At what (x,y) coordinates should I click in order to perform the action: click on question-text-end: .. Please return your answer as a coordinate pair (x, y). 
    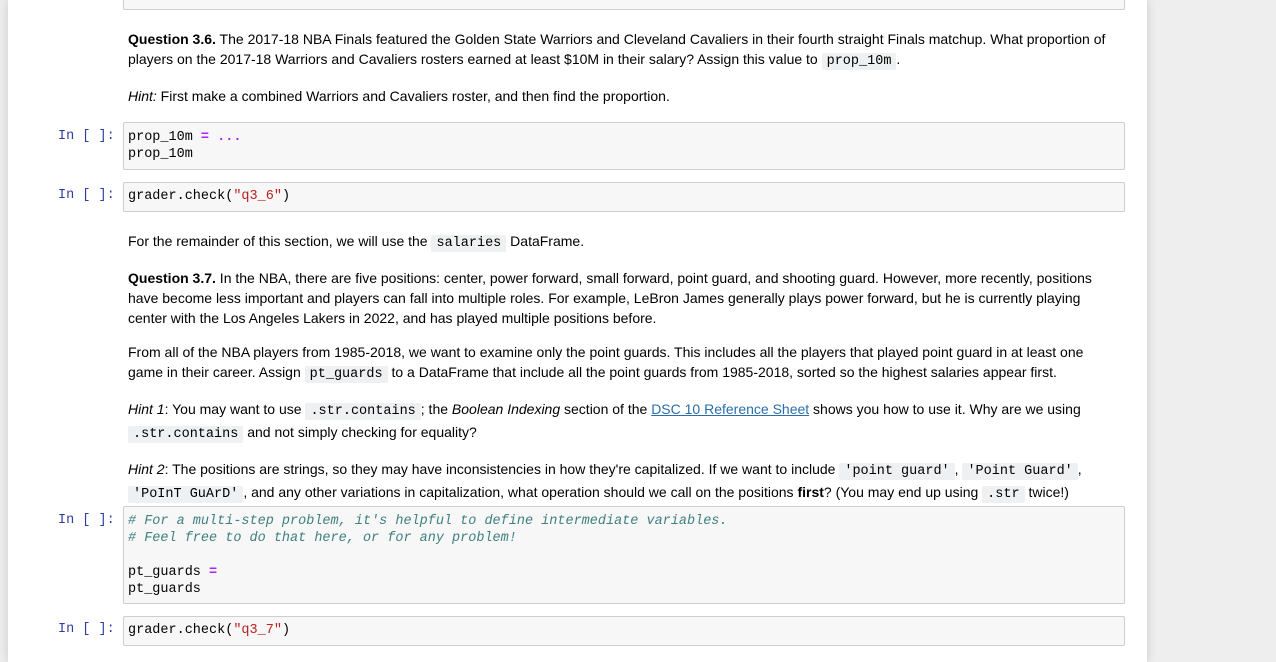
    Looking at the image, I should click on (898, 59).